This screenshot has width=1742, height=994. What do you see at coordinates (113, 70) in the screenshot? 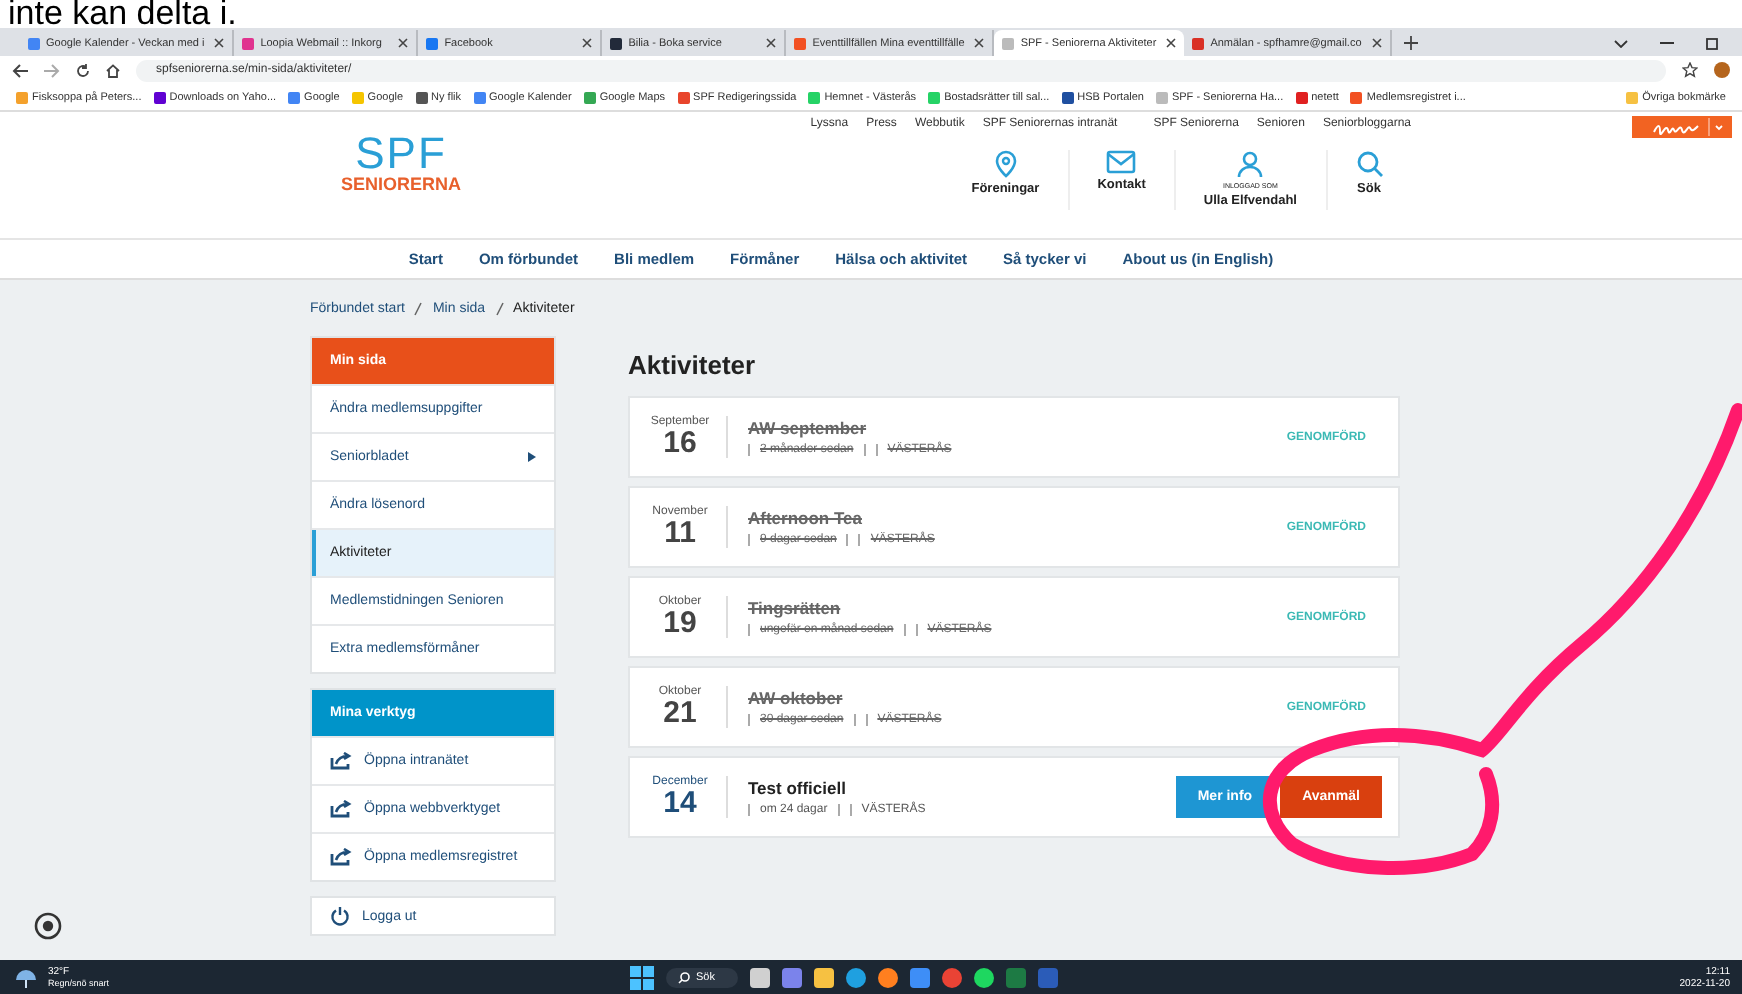
I see `home-icon` at bounding box center [113, 70].